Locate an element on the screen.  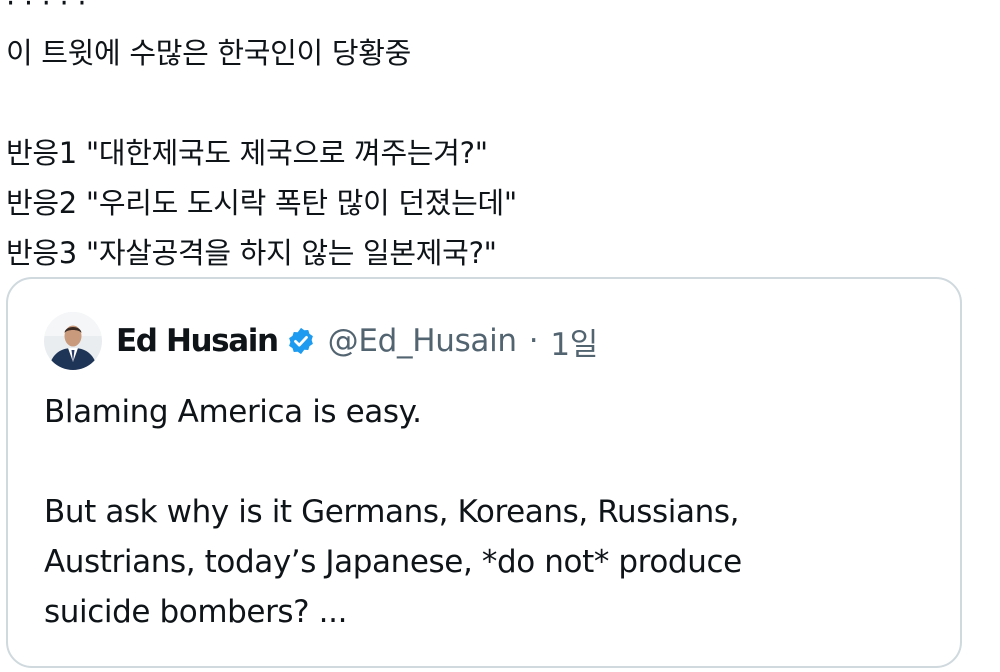
tweet-line: 반응2 "우리도 도시락 폭탄 많이 던졌는데" is located at coordinates (261, 203).